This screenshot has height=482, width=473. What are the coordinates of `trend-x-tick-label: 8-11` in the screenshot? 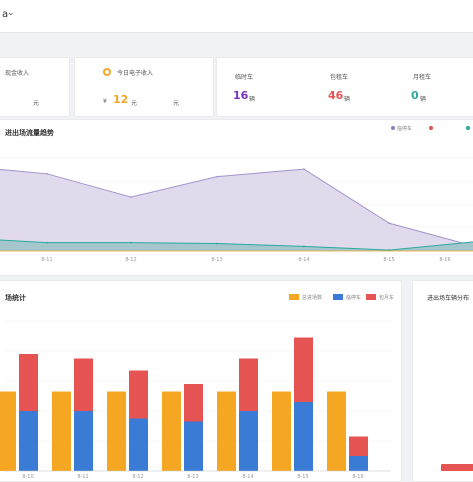 It's located at (46, 260).